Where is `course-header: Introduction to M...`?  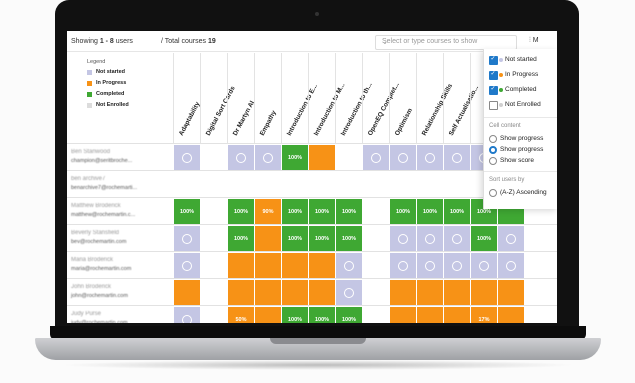 course-header: Introduction to M... is located at coordinates (327, 98).